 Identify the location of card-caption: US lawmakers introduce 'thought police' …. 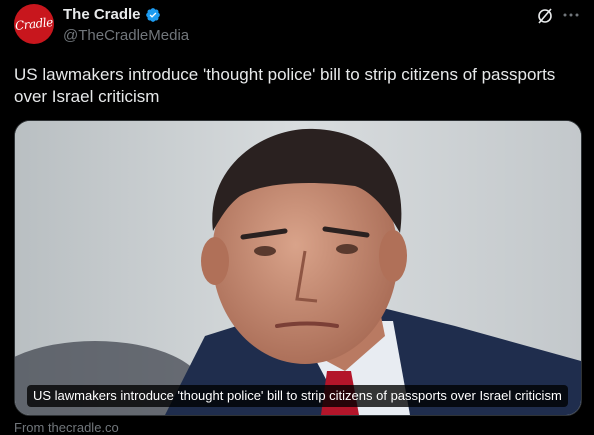
(297, 396).